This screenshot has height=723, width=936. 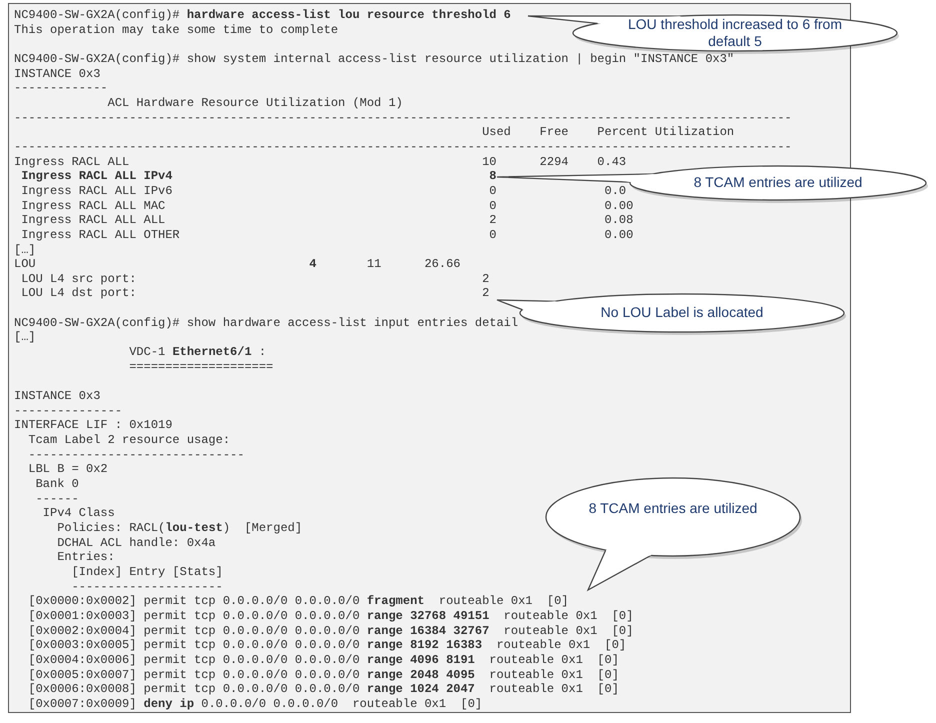 What do you see at coordinates (255, 279) in the screenshot?
I see `terminal-line: LOU L4 src port: 2` at bounding box center [255, 279].